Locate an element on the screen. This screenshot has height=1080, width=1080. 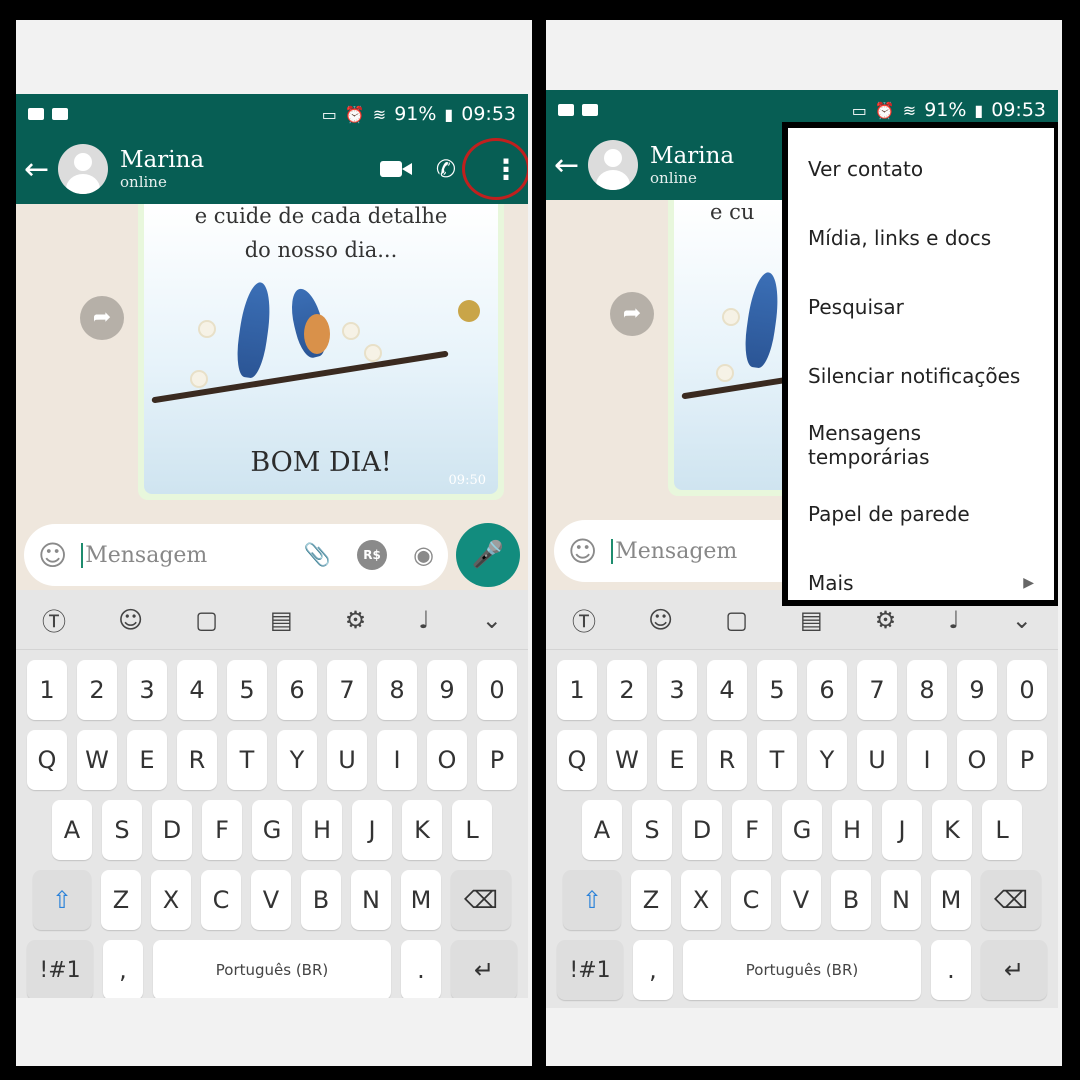
menu-item-midia: Mídia, links e docs is located at coordinates (921, 237).